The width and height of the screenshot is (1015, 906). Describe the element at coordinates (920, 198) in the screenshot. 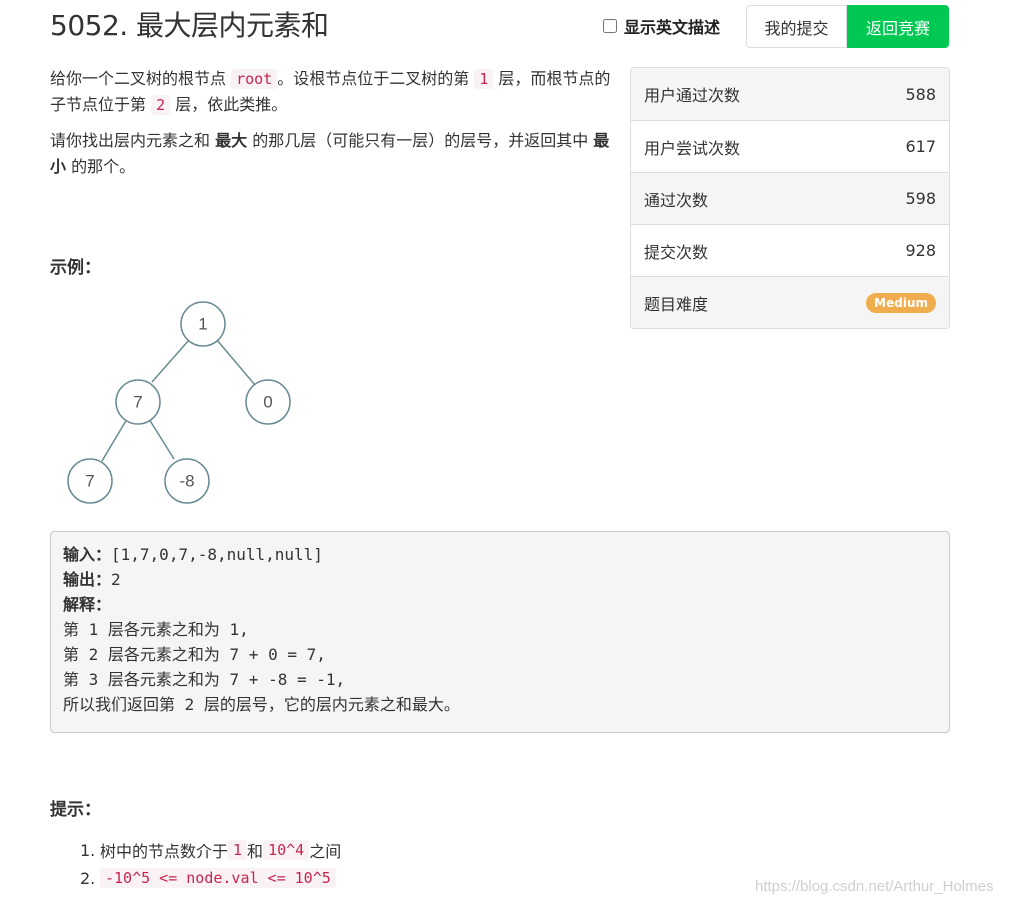

I see `stat-value: 598` at that location.